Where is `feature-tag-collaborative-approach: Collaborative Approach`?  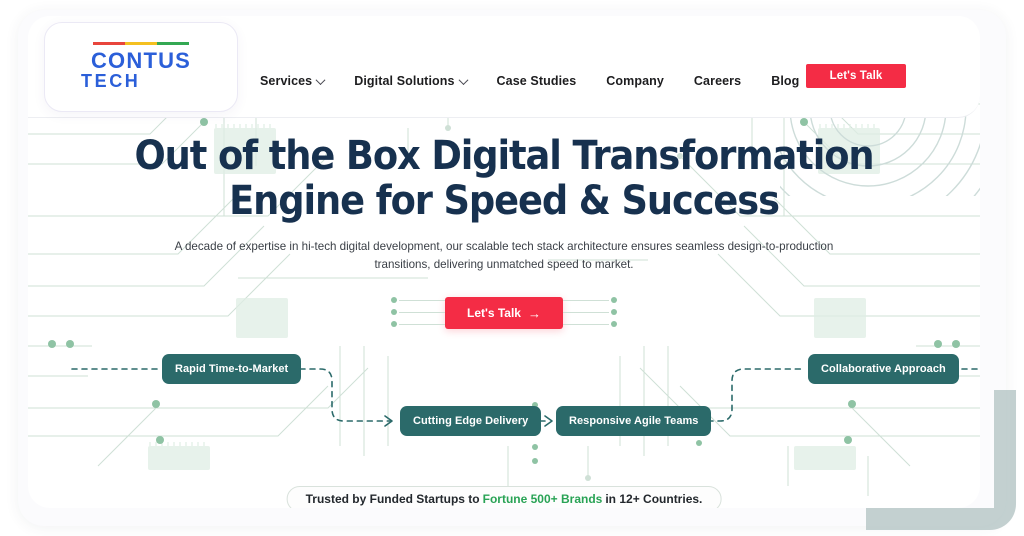
feature-tag-collaborative-approach: Collaborative Approach is located at coordinates (883, 369).